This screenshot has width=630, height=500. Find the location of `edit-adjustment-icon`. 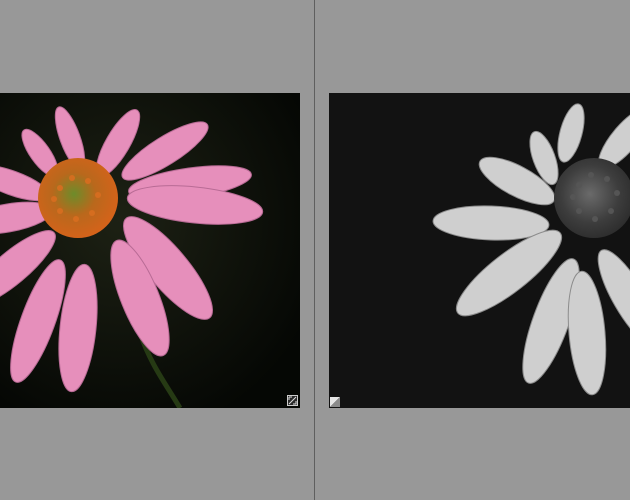

edit-adjustment-icon is located at coordinates (292, 400).